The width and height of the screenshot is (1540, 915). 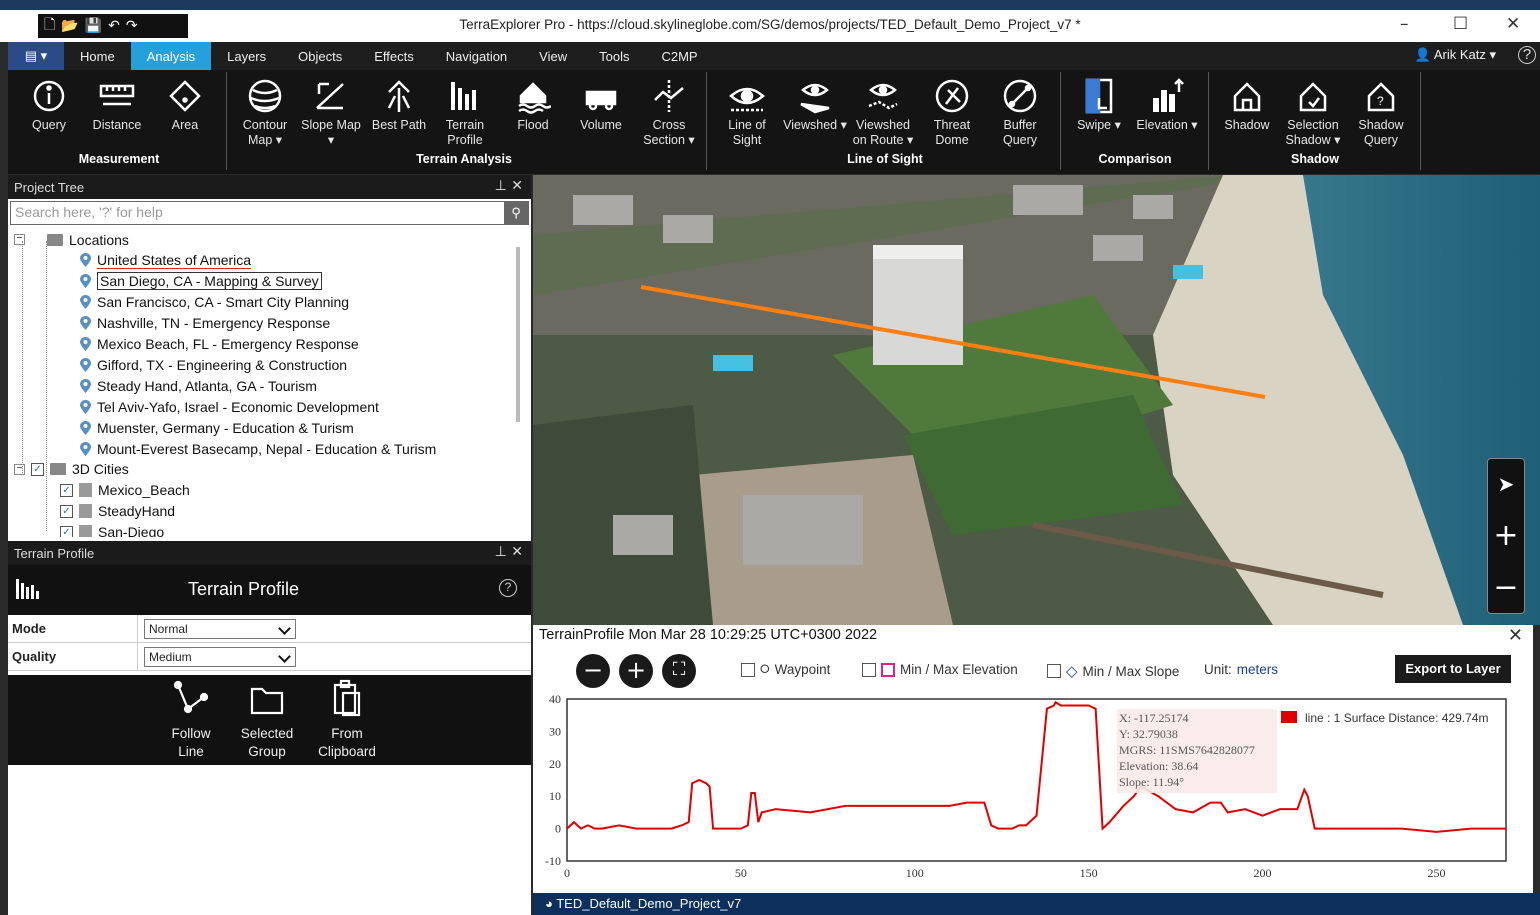 What do you see at coordinates (516, 213) in the screenshot?
I see `search-icon: ⚲` at bounding box center [516, 213].